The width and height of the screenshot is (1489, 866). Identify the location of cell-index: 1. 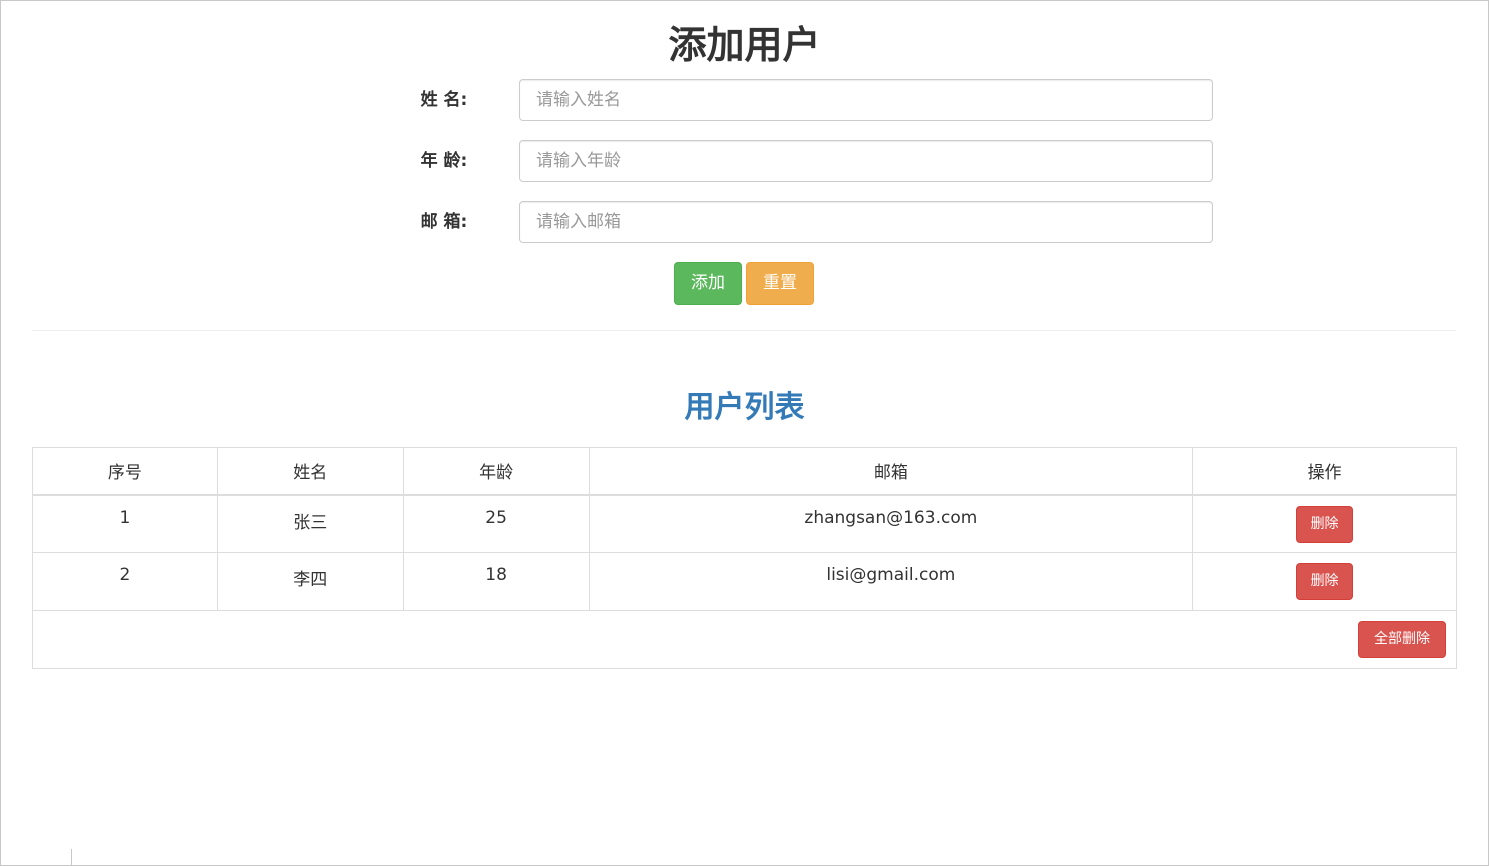
(125, 523).